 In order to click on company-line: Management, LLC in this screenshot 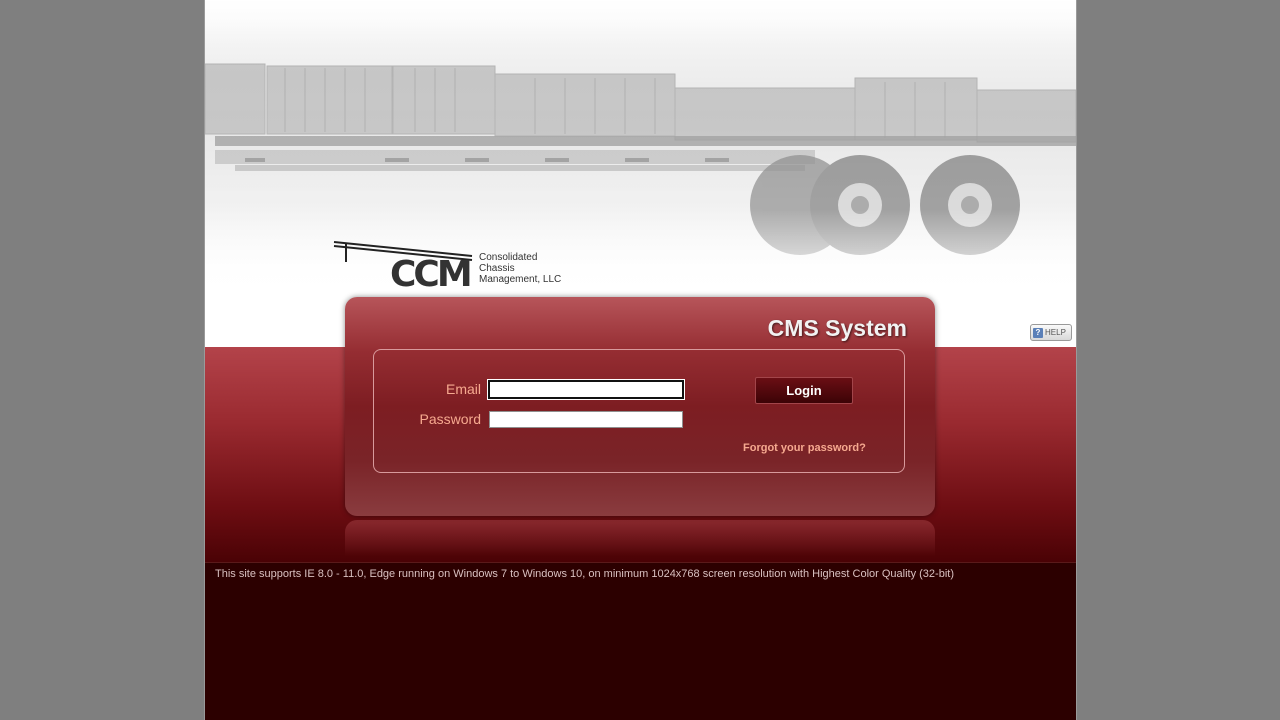, I will do `click(520, 279)`.